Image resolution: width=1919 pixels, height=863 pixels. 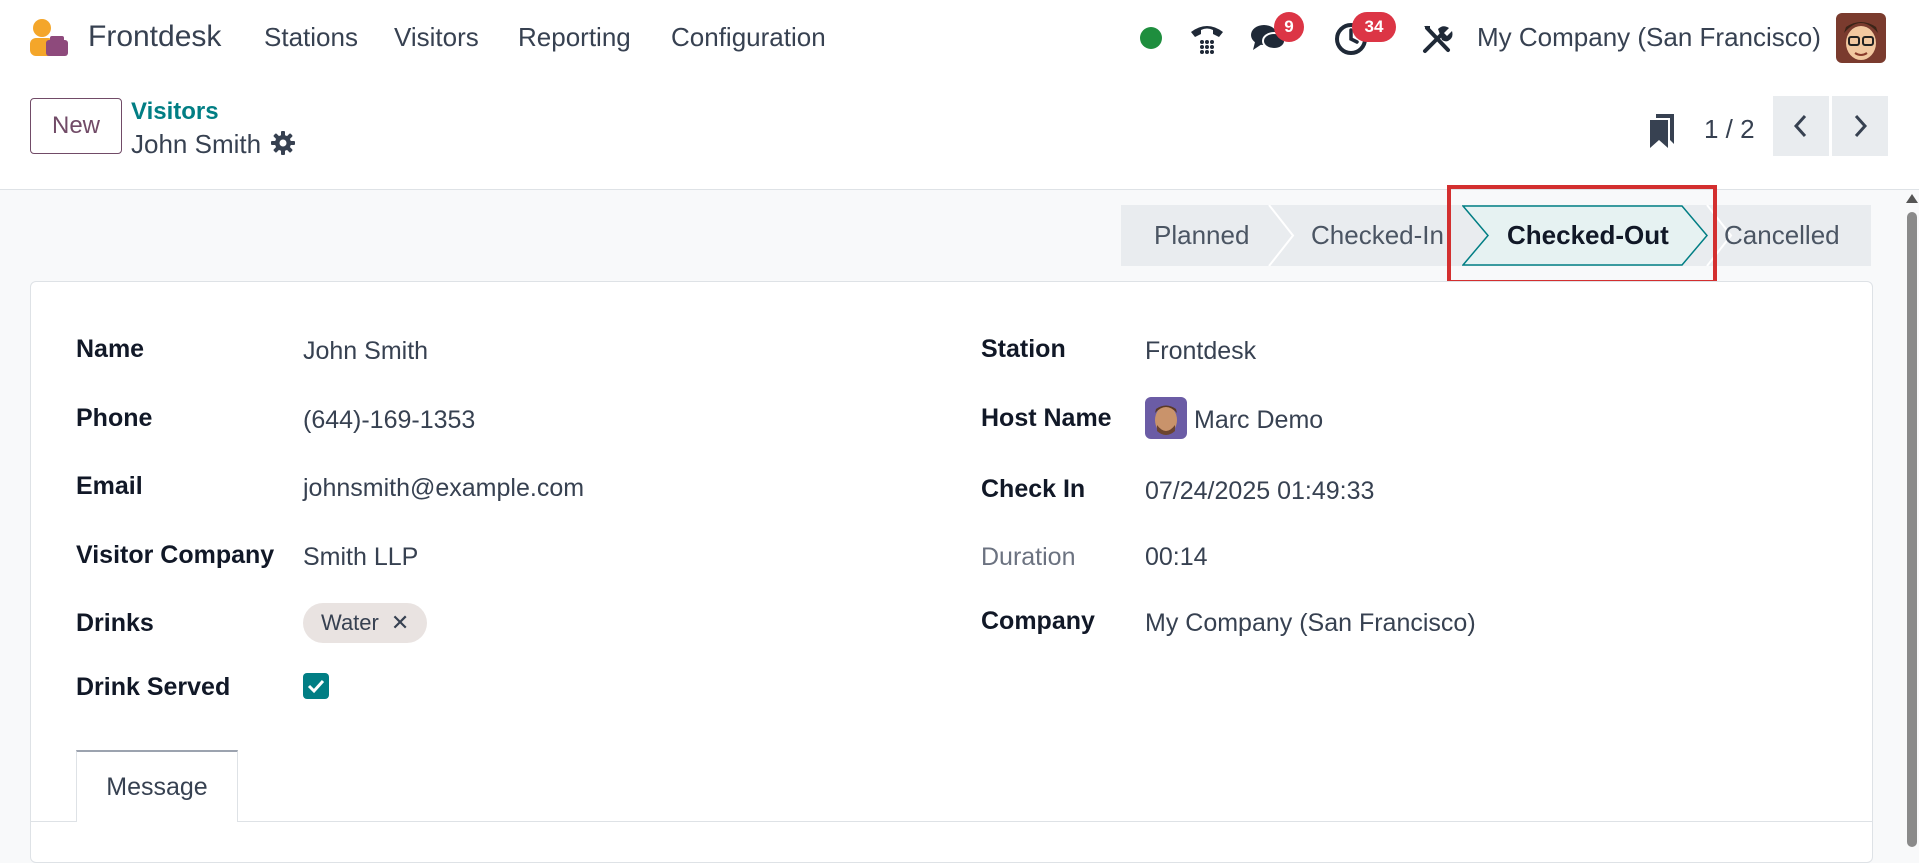 What do you see at coordinates (109, 486) in the screenshot?
I see `email-label: Email` at bounding box center [109, 486].